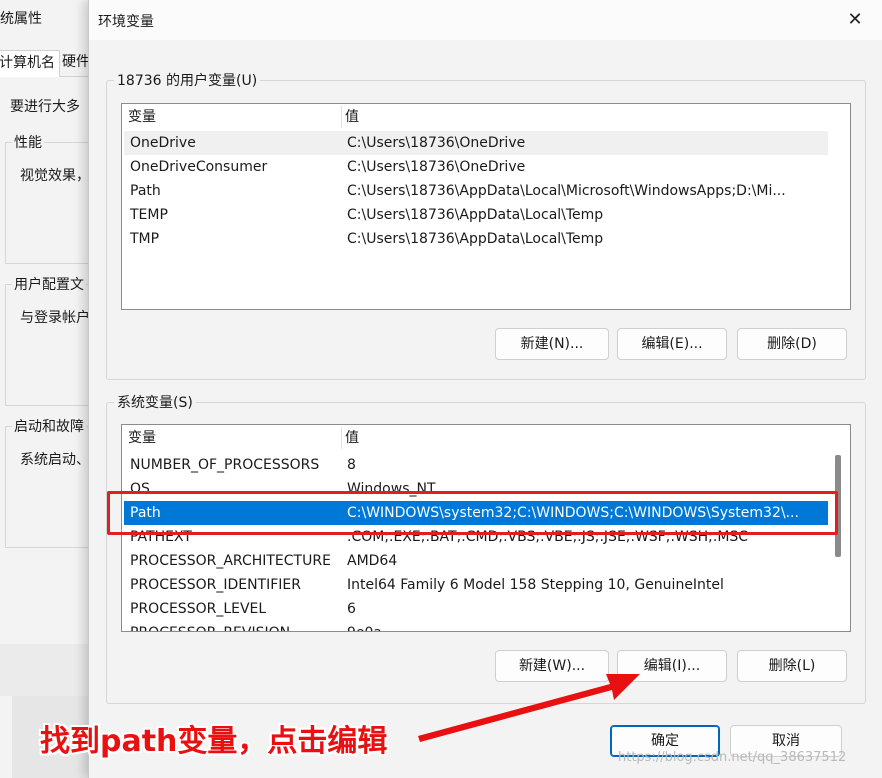  I want to click on annotation-text: 找到path变量，点击编辑, so click(214, 741).